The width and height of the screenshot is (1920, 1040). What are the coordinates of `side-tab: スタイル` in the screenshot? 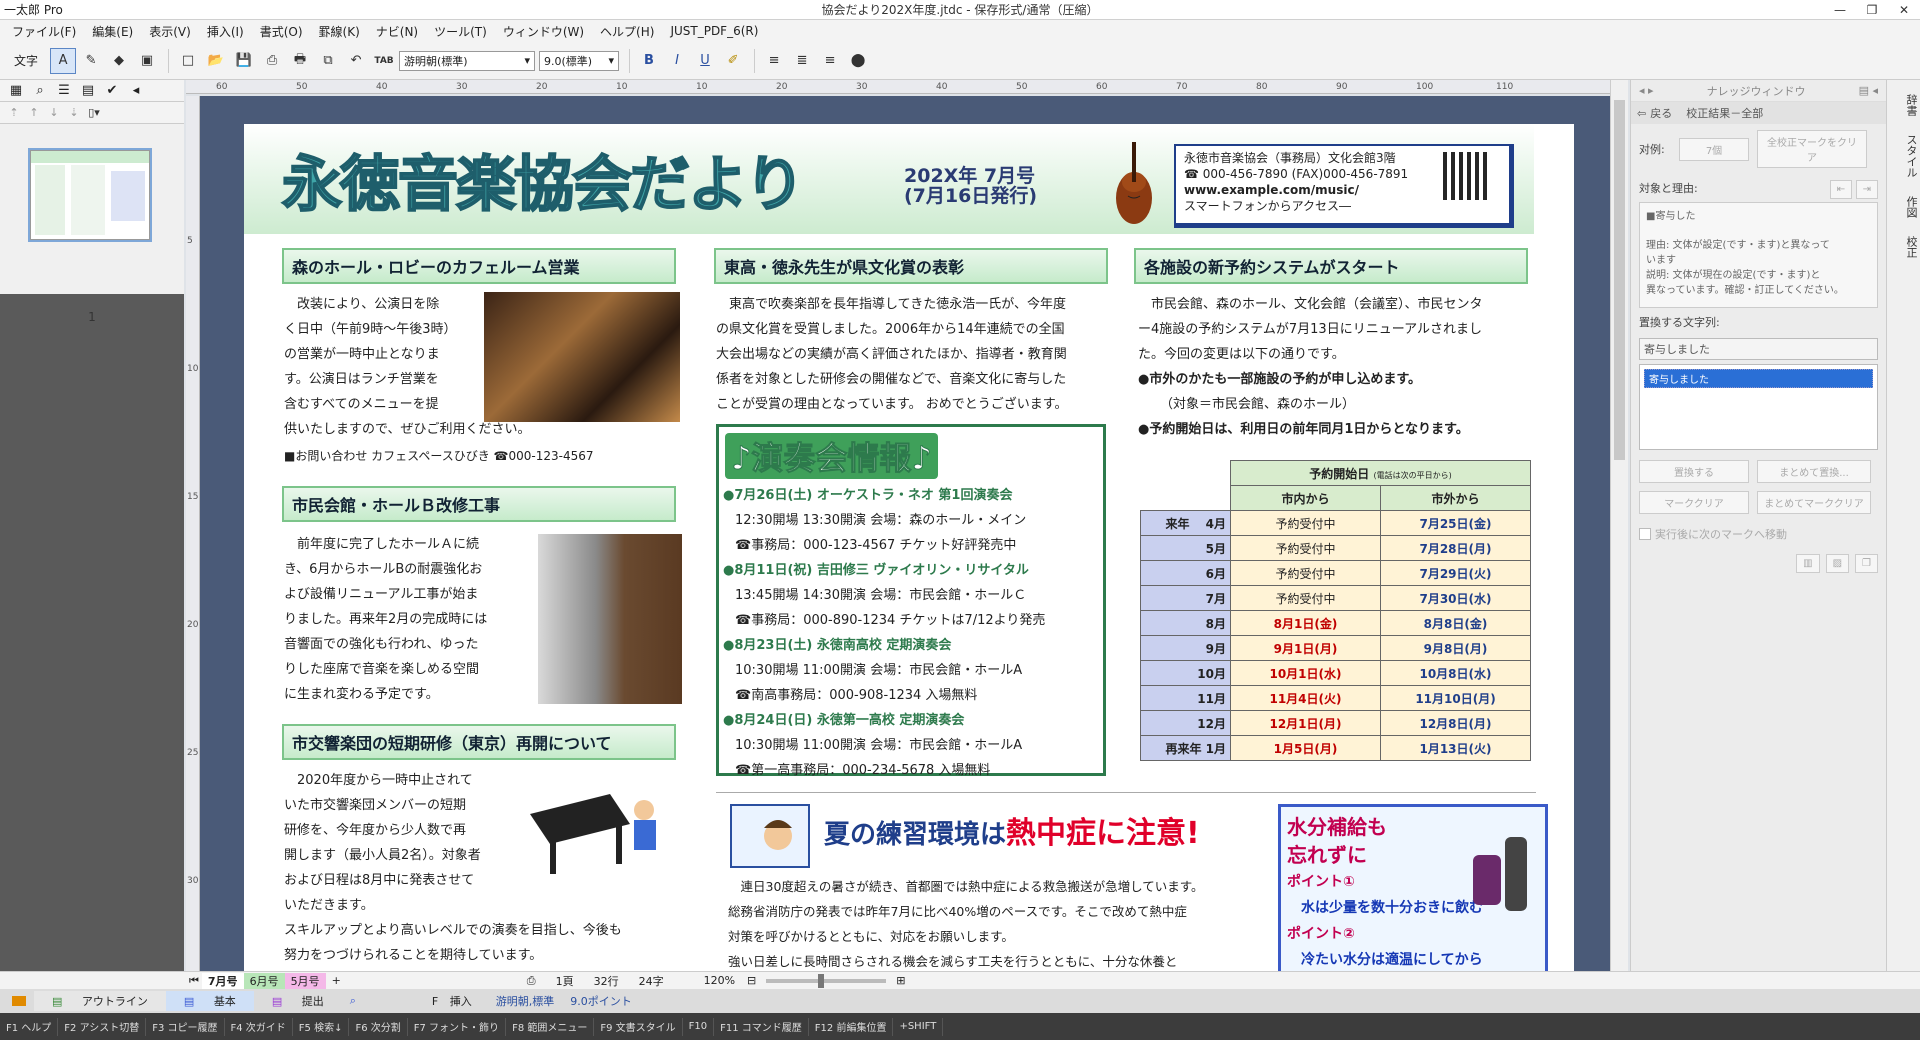 It's located at (1904, 156).